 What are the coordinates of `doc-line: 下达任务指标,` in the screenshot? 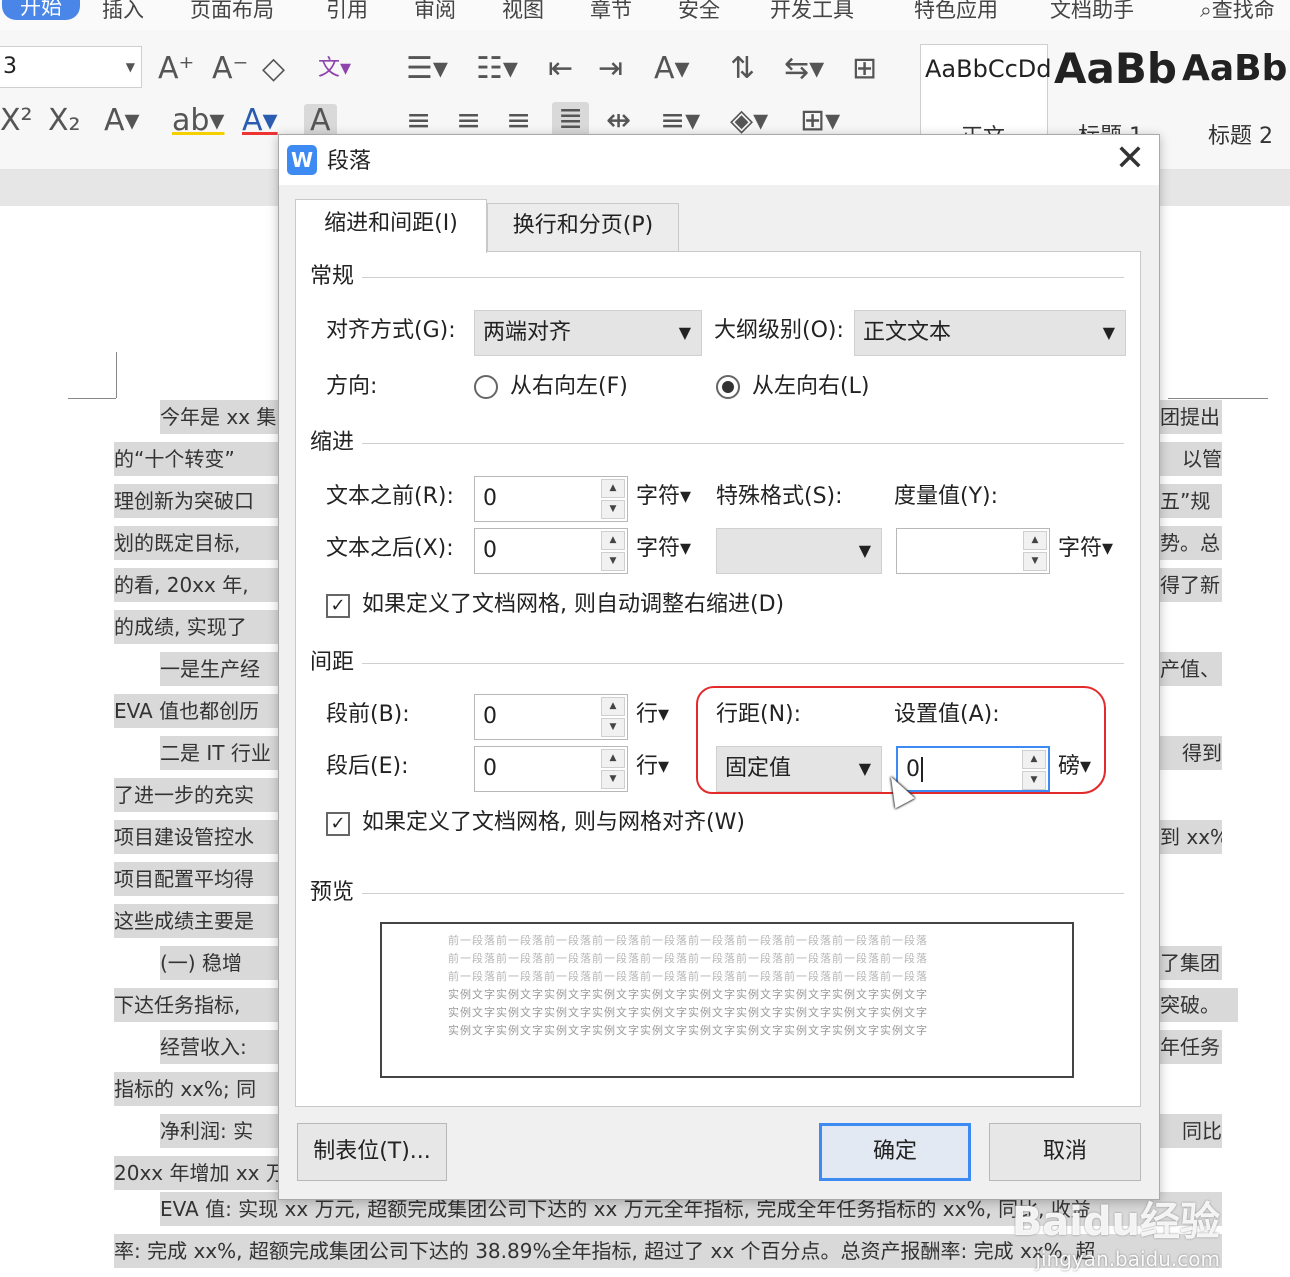 It's located at (197, 1005).